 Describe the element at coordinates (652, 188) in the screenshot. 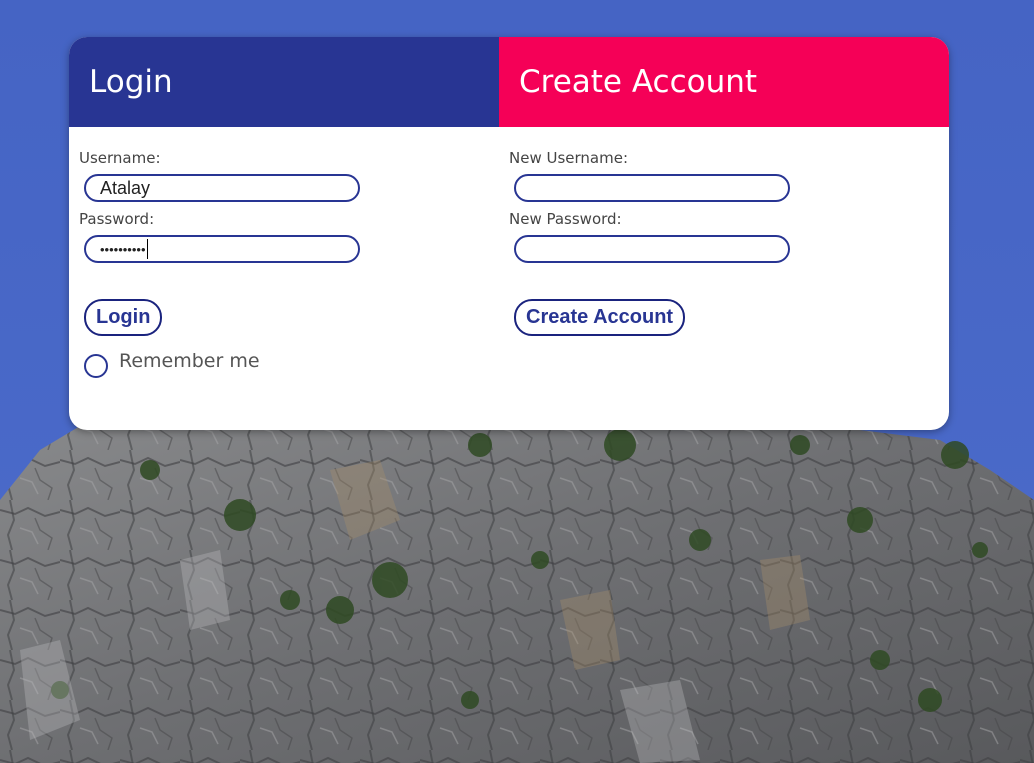

I see `new-username-input` at that location.